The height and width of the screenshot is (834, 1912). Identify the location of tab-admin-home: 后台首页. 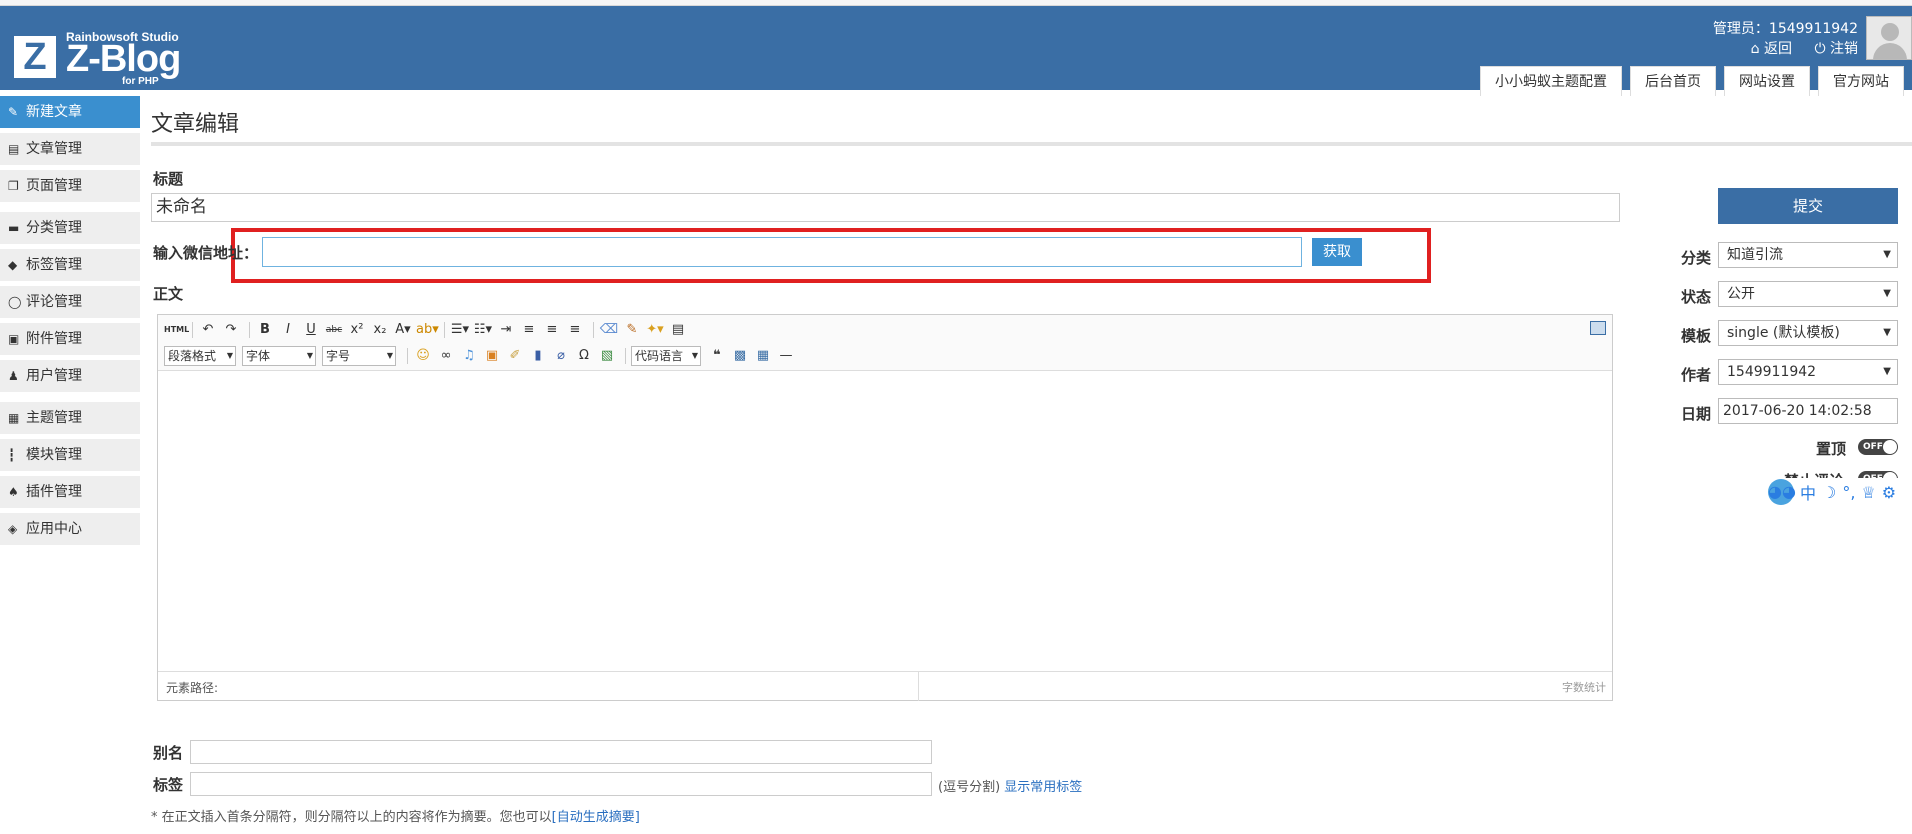
(1673, 81).